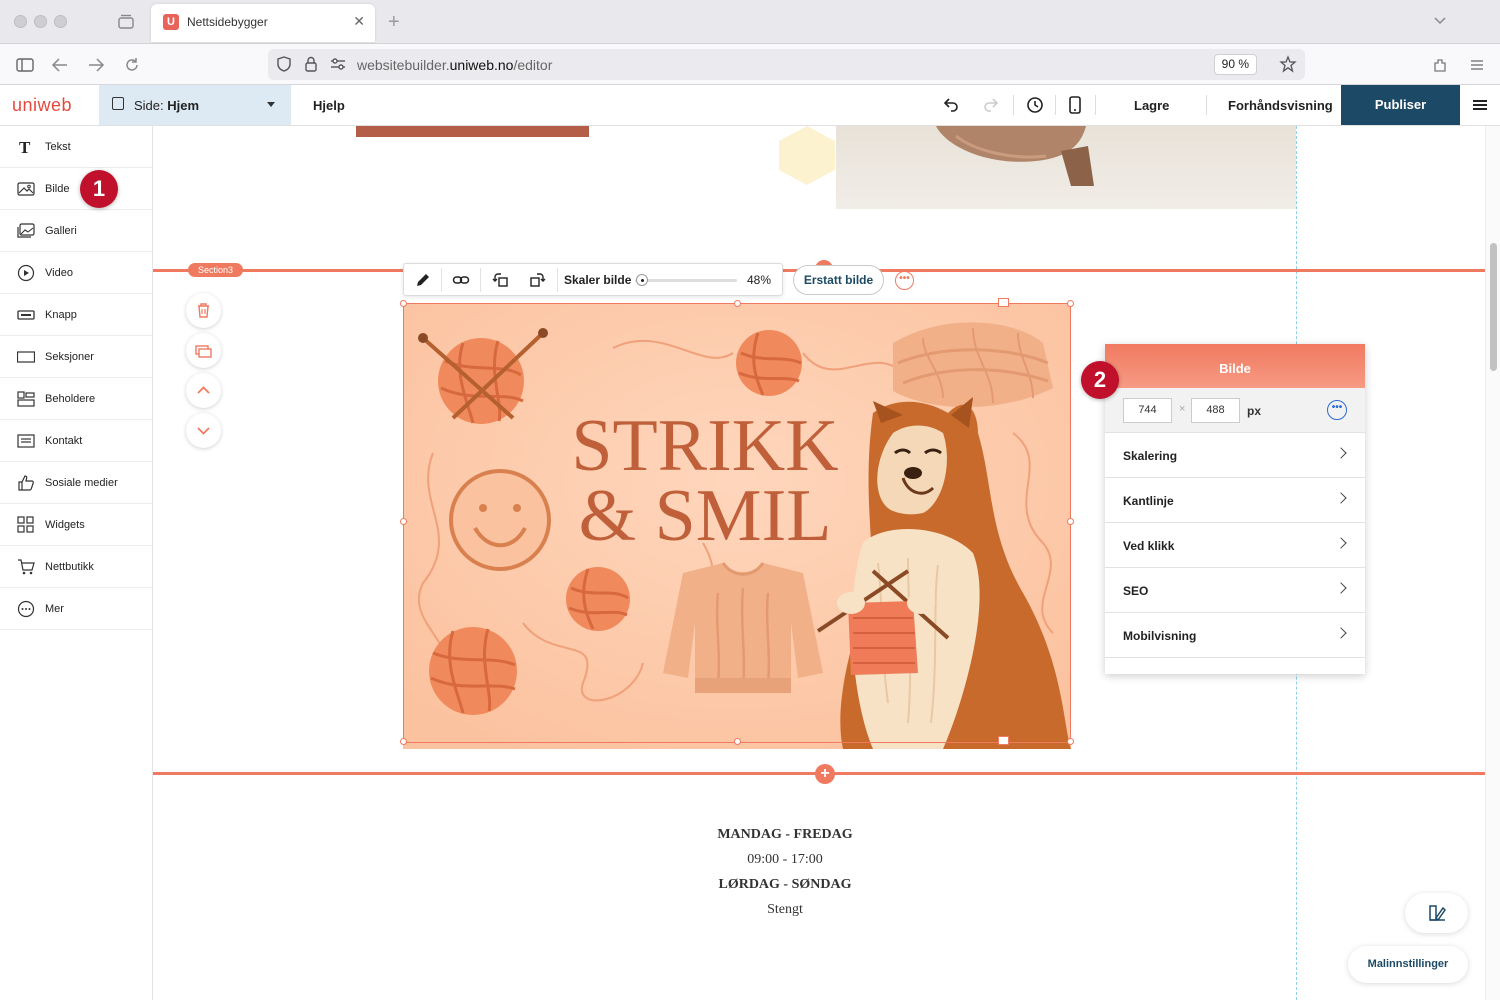 The image size is (1500, 1000). Describe the element at coordinates (1436, 913) in the screenshot. I see `design-tools-button` at that location.